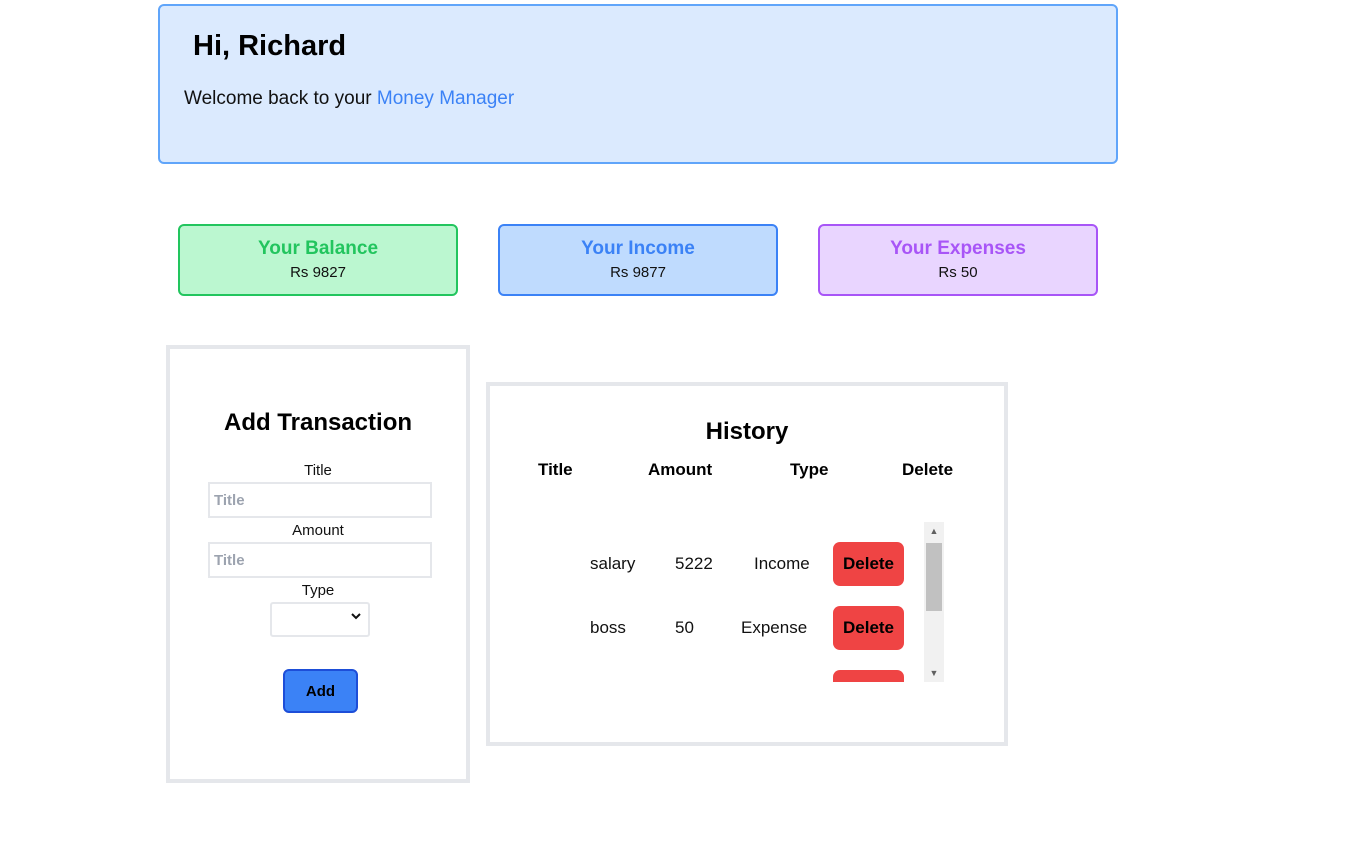 The width and height of the screenshot is (1350, 844). Describe the element at coordinates (320, 619) in the screenshot. I see `type-select` at that location.